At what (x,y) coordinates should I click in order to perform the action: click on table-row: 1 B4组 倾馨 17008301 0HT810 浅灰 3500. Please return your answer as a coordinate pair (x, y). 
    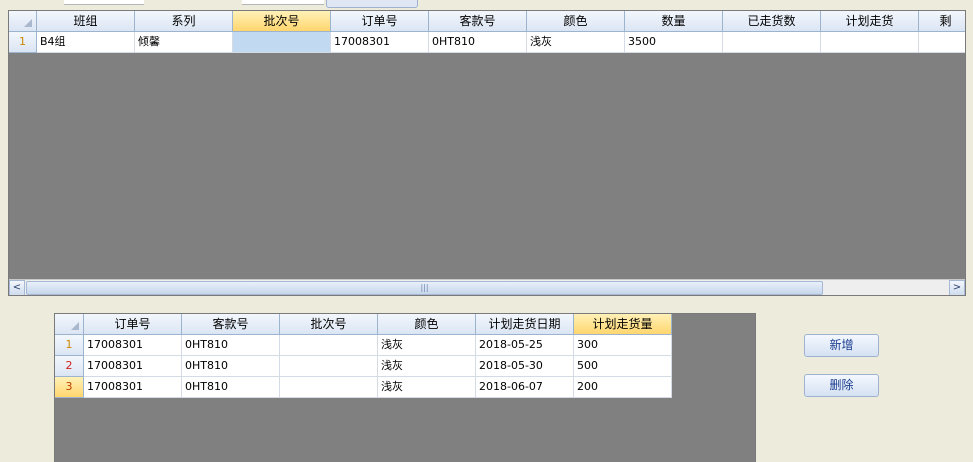
    Looking at the image, I should click on (487, 42).